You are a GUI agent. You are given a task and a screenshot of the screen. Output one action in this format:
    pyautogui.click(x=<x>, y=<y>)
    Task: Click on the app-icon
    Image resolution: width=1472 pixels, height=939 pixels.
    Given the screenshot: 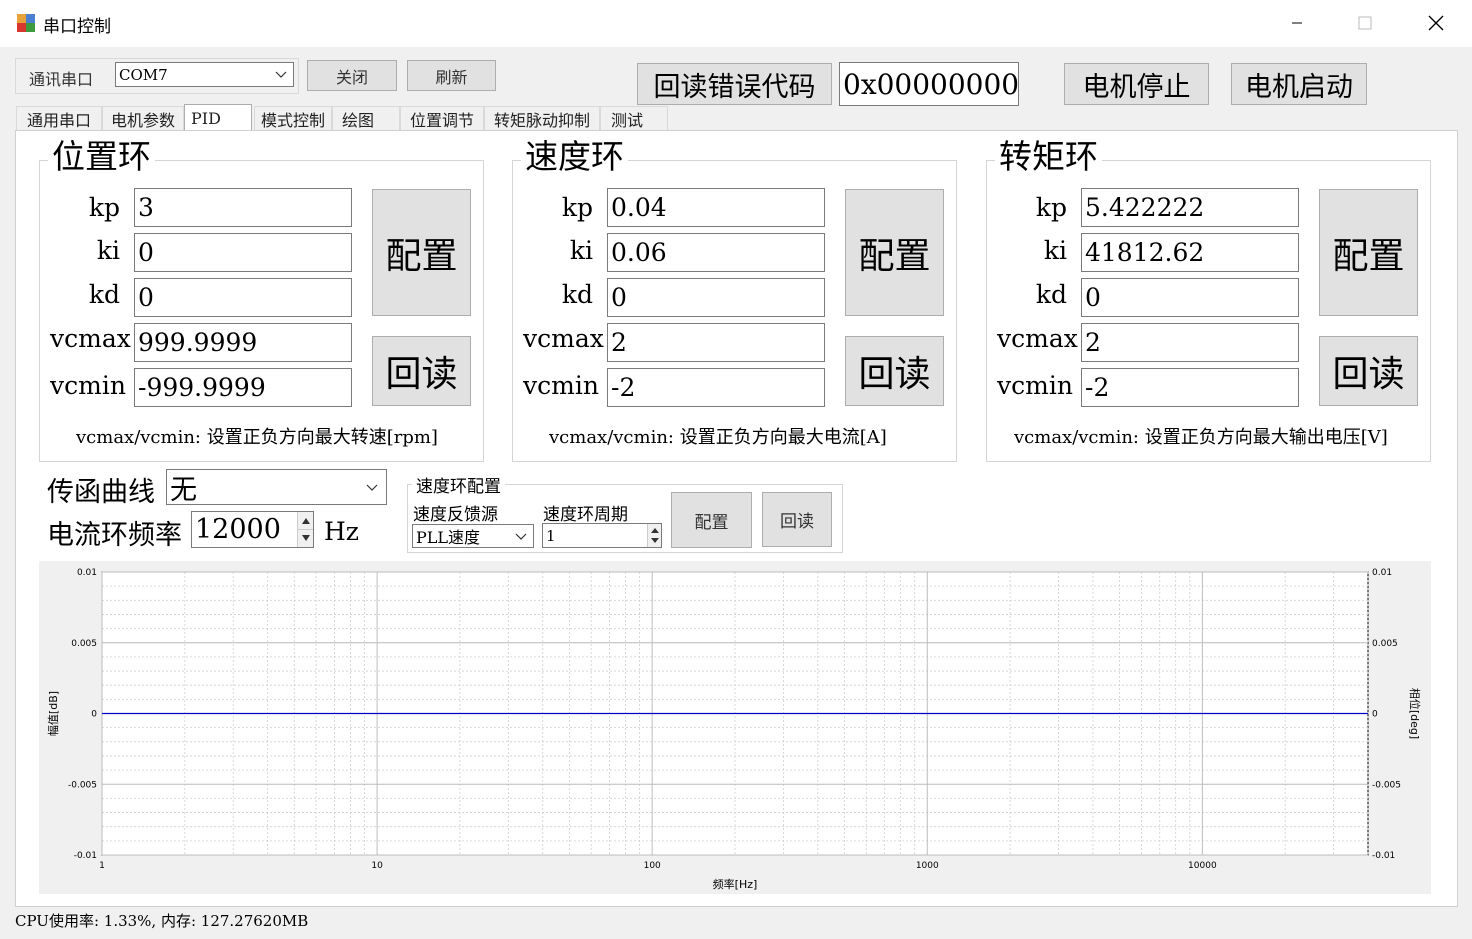 What is the action you would take?
    pyautogui.click(x=26, y=23)
    